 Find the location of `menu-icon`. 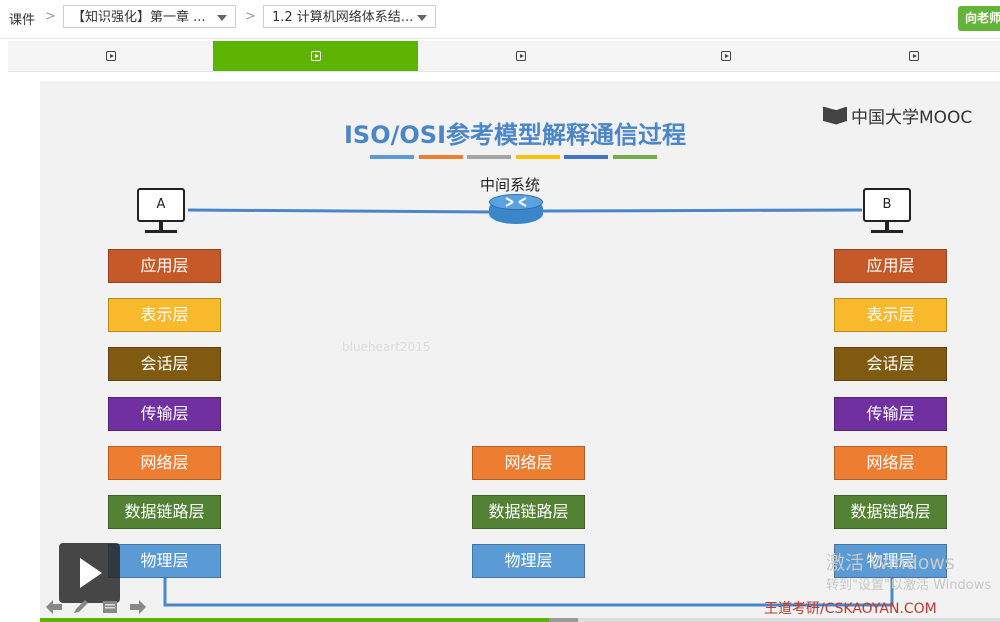

menu-icon is located at coordinates (110, 607).